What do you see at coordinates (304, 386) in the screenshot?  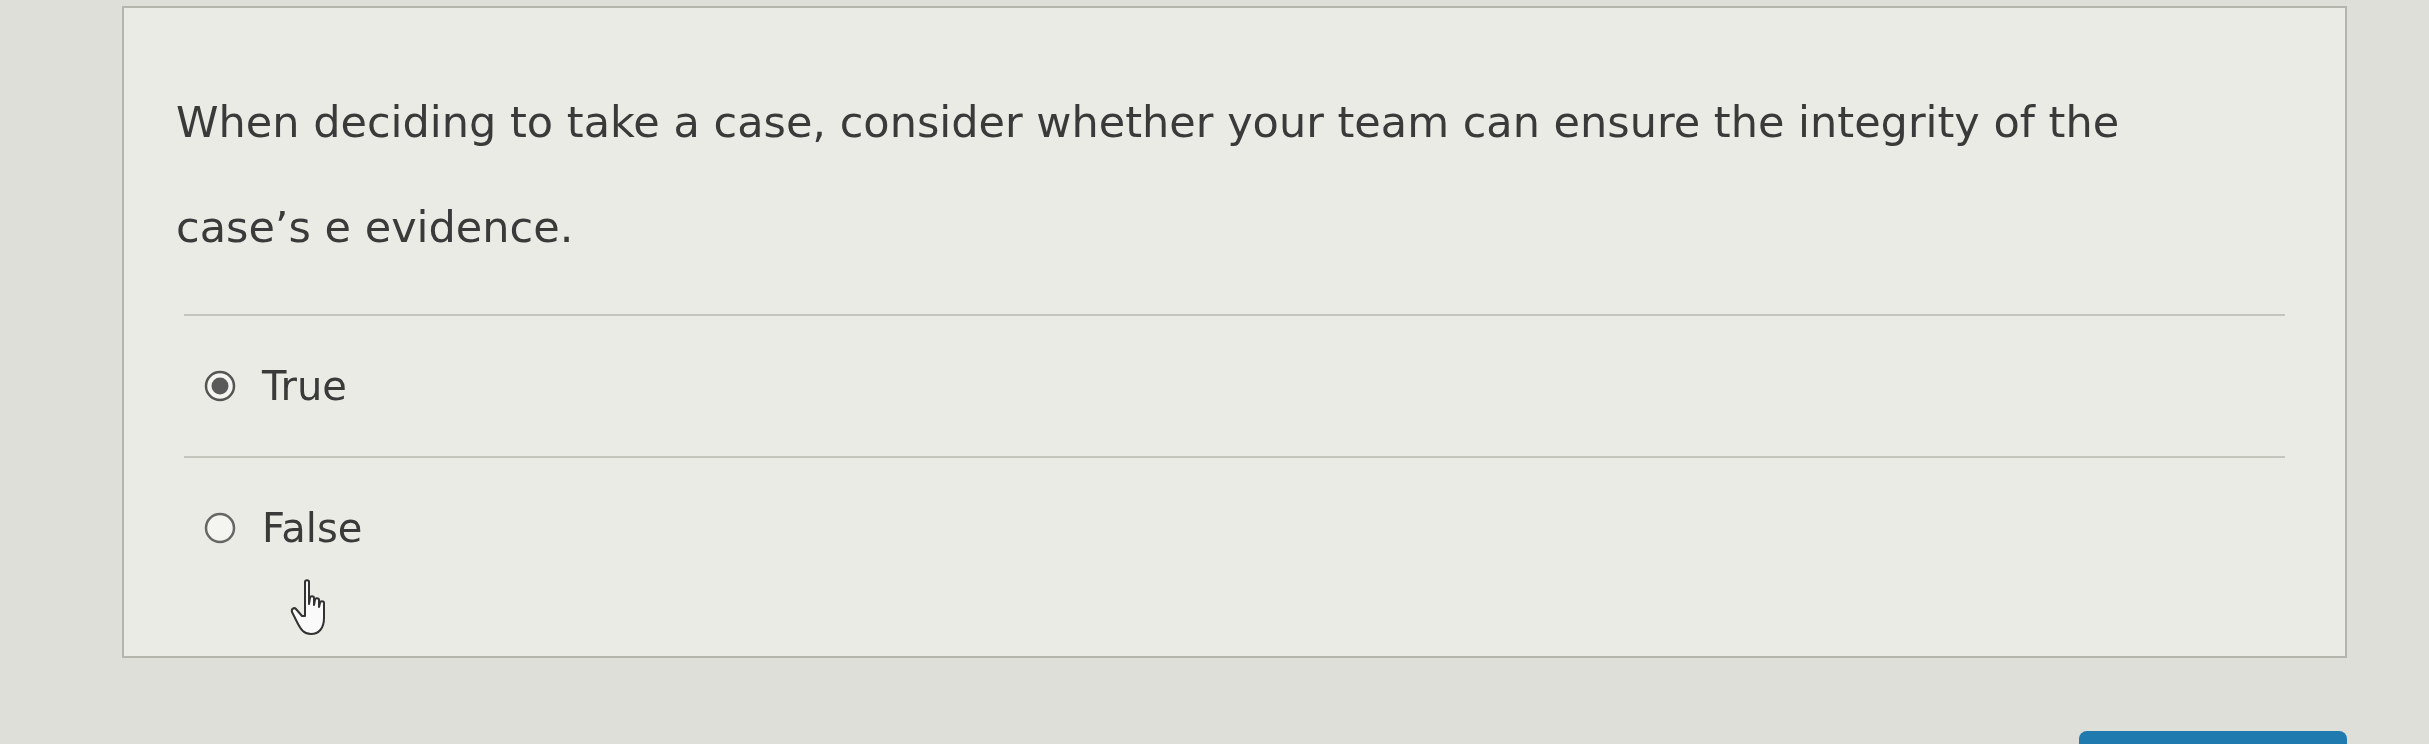 I see `option-label: True` at bounding box center [304, 386].